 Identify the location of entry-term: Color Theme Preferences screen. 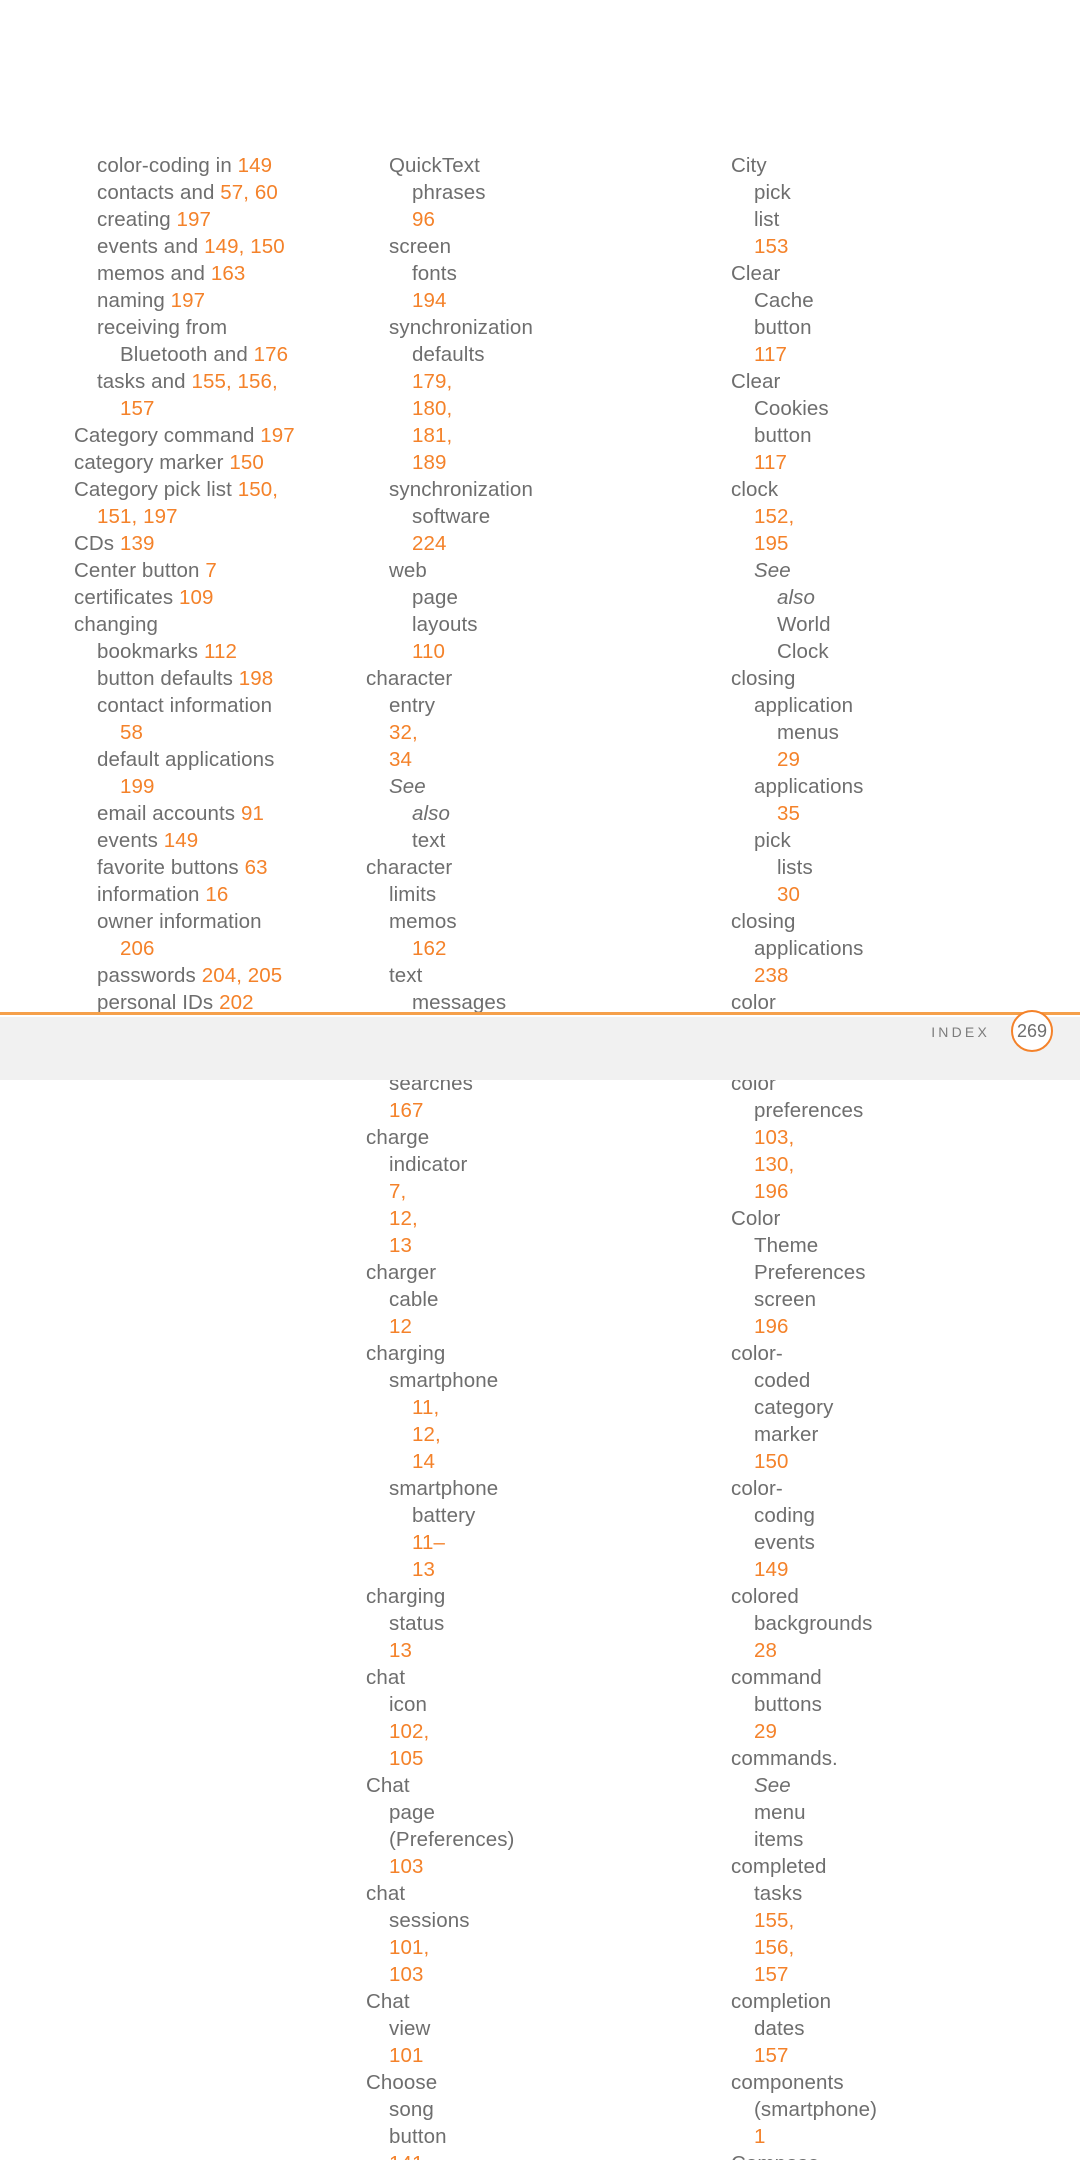
(798, 1259).